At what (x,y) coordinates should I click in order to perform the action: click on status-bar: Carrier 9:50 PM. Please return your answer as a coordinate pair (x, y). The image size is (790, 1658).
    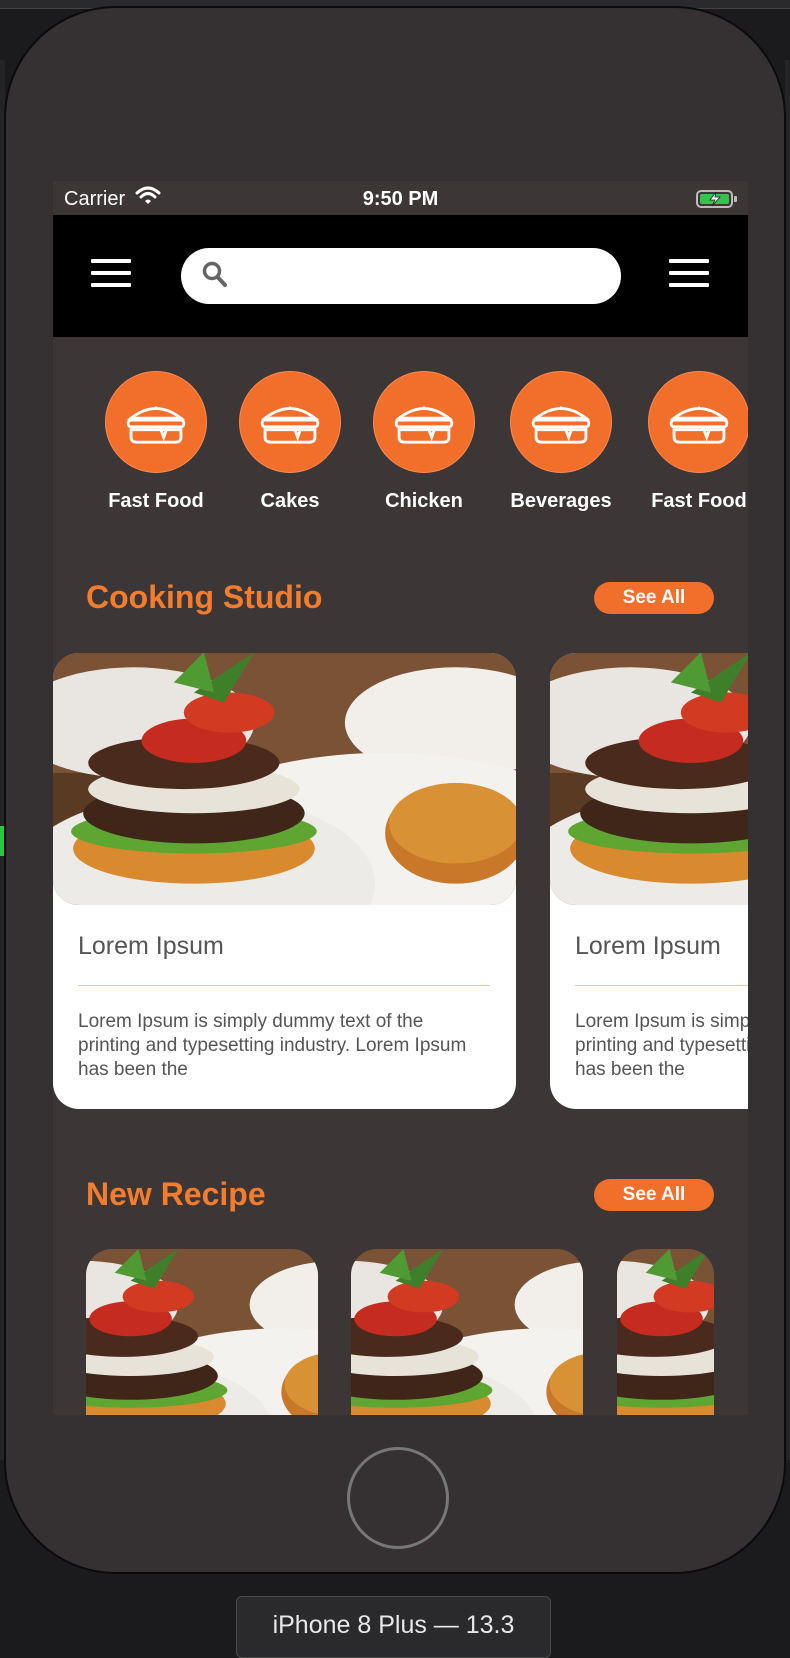
    Looking at the image, I should click on (400, 198).